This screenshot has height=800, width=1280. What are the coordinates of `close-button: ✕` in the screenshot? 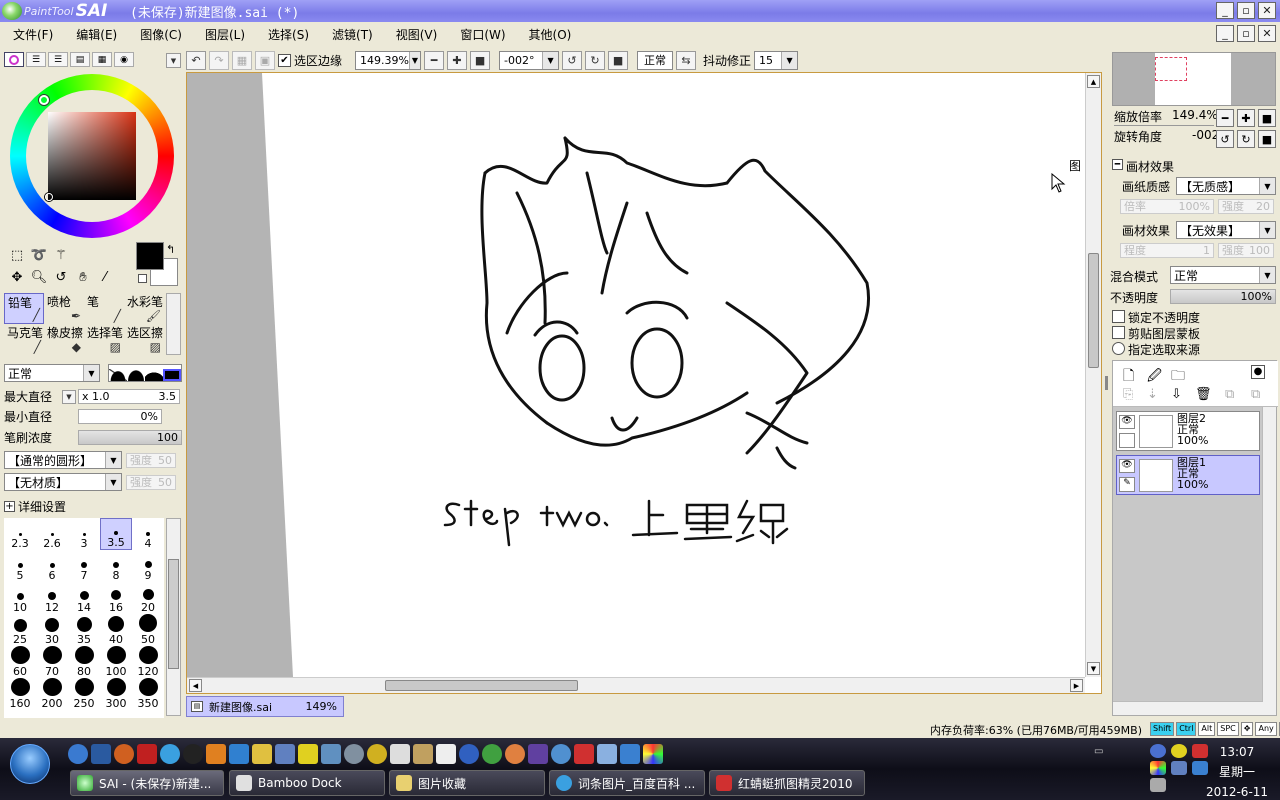 It's located at (1267, 10).